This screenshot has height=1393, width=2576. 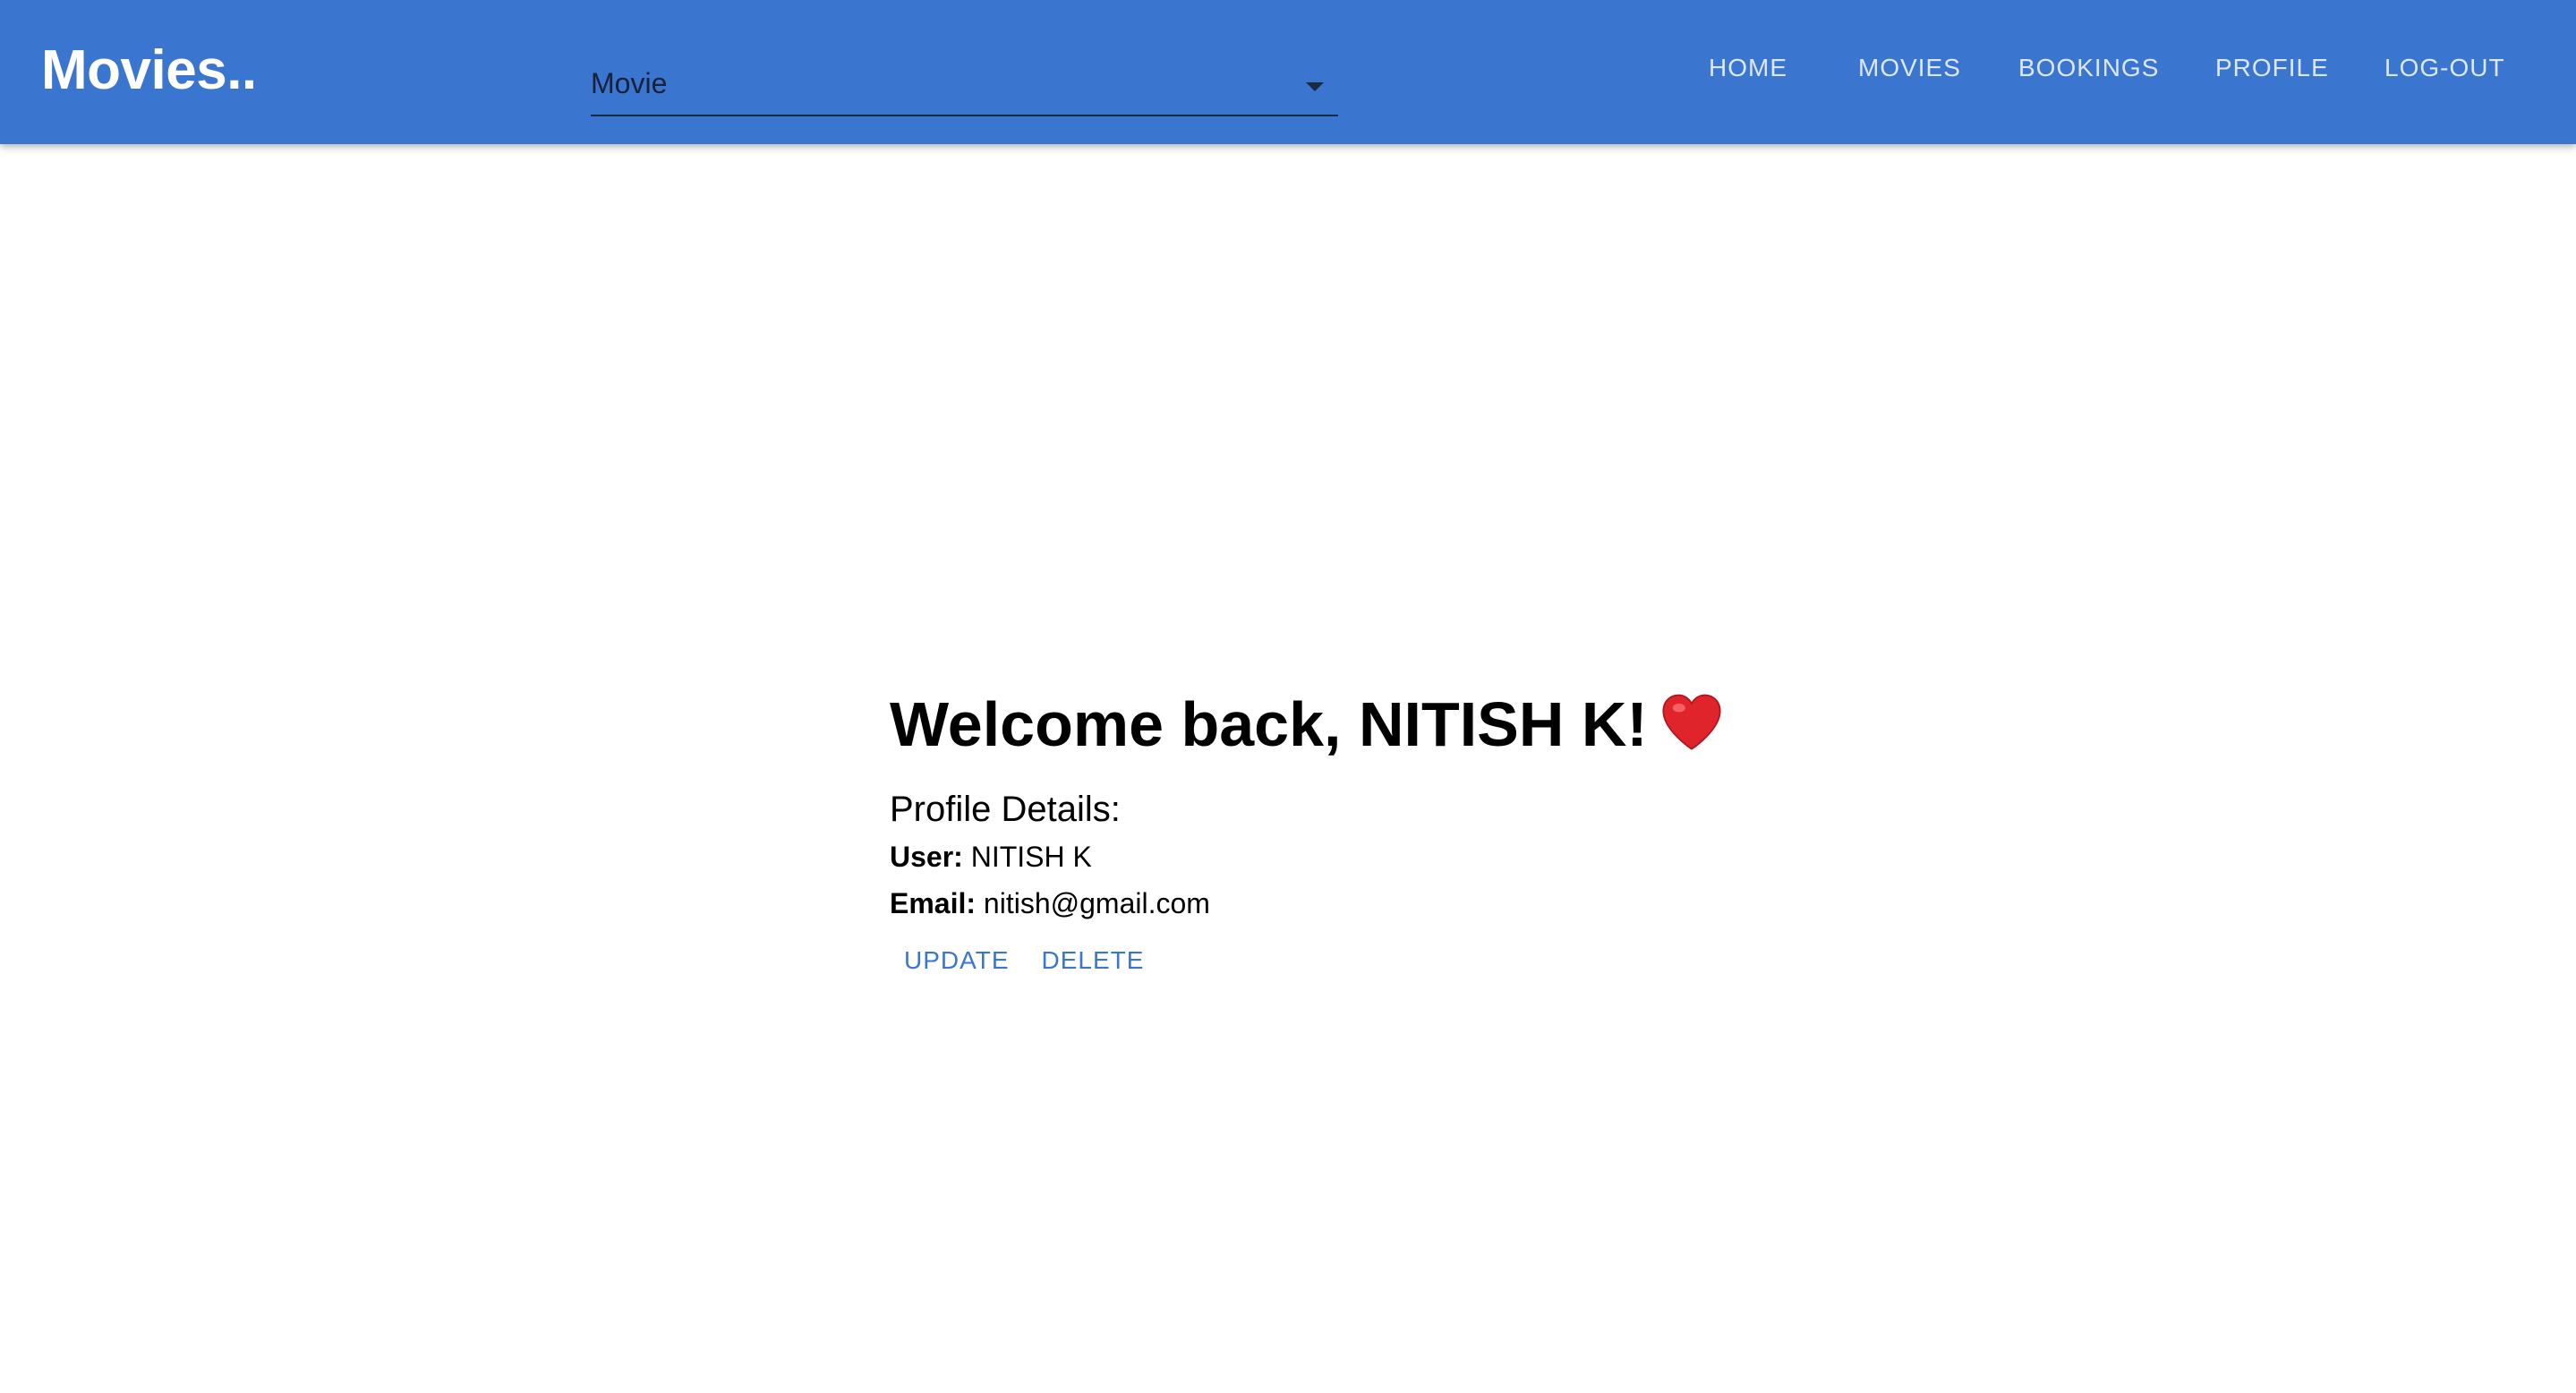 I want to click on nav-home: HOME, so click(x=1748, y=68).